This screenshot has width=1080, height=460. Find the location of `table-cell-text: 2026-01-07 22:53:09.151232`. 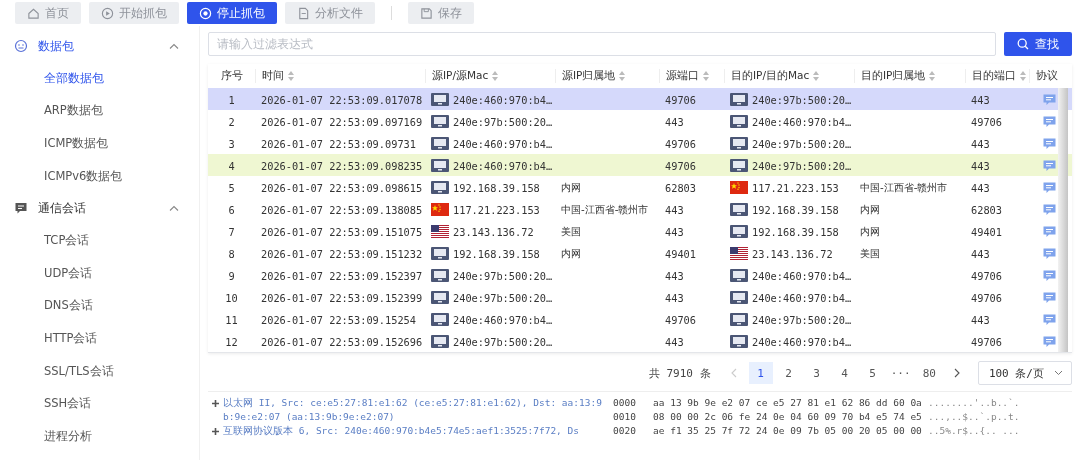

table-cell-text: 2026-01-07 22:53:09.151232 is located at coordinates (342, 253).